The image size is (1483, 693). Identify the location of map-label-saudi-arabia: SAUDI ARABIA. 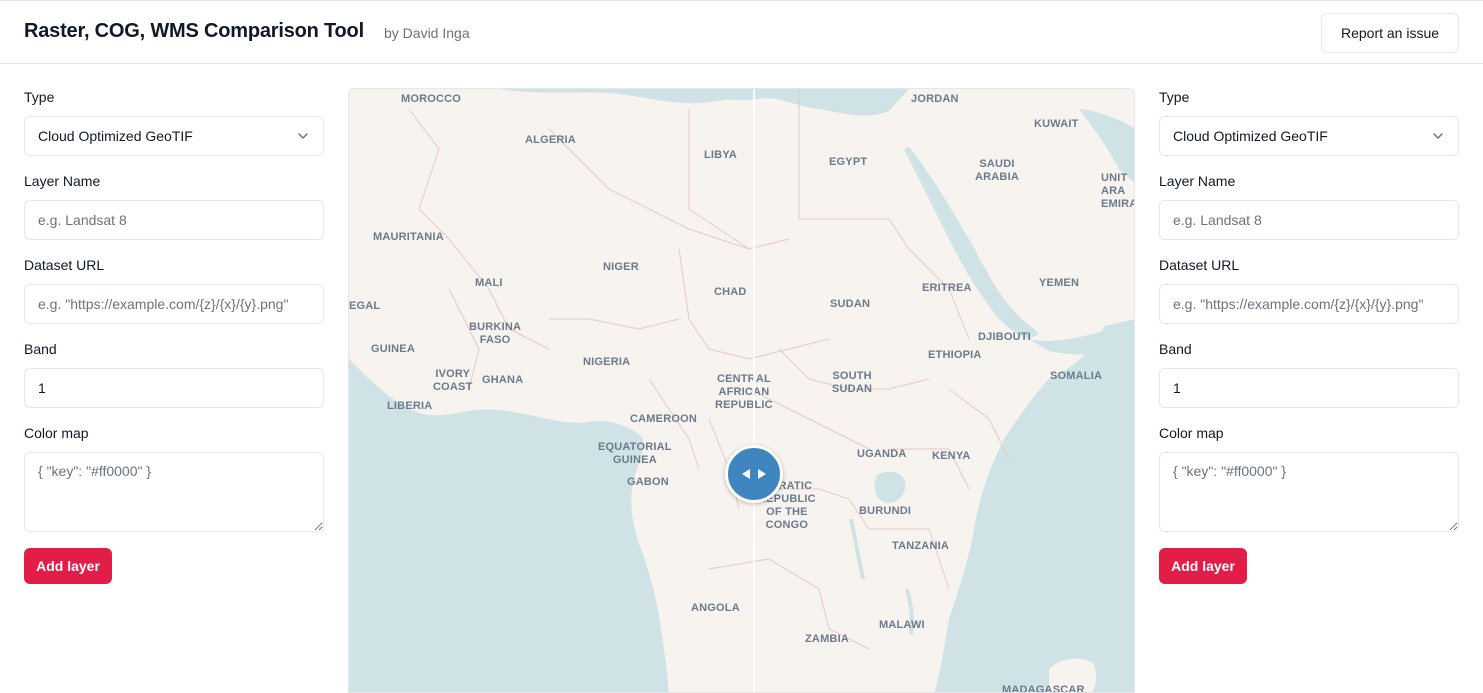
(997, 170).